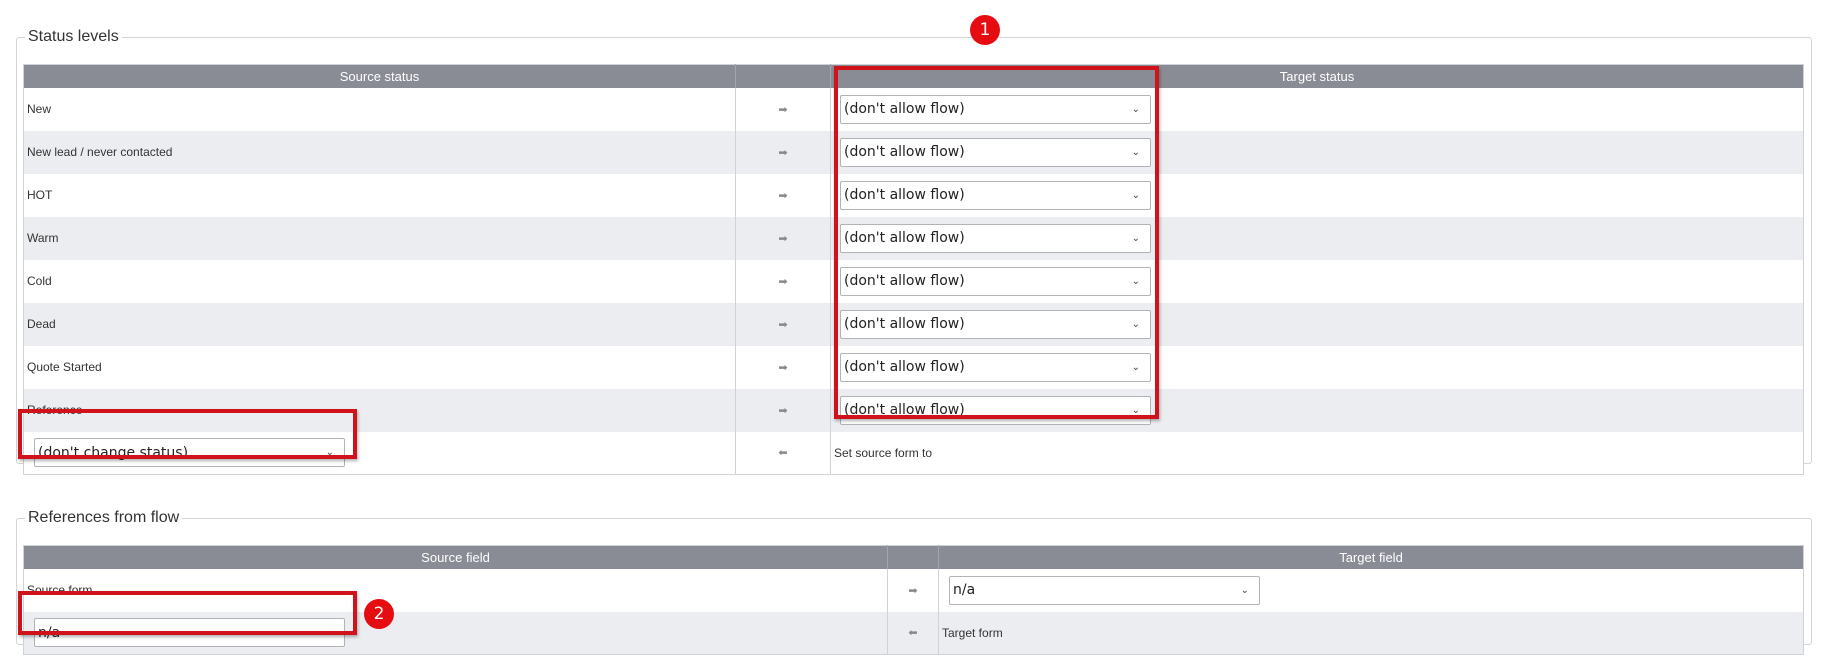 This screenshot has width=1826, height=671. Describe the element at coordinates (379, 238) in the screenshot. I see `source-status-label: Warm` at that location.